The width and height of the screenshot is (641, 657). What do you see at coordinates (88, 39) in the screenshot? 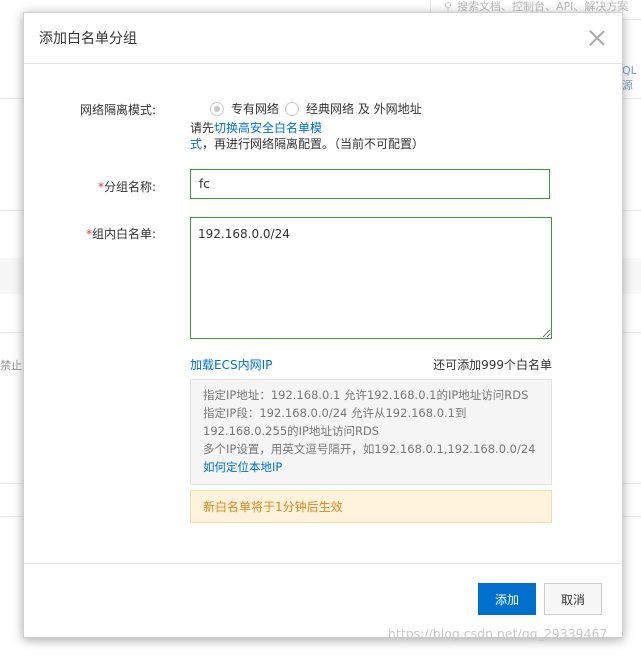
I see `dialog-title: 添加白名单分组` at bounding box center [88, 39].